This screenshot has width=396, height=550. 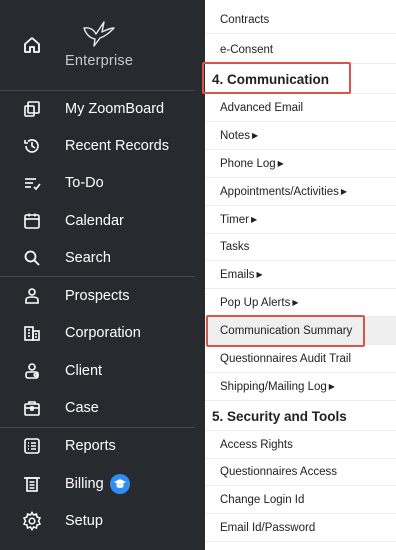 What do you see at coordinates (32, 484) in the screenshot?
I see `billing-icon` at bounding box center [32, 484].